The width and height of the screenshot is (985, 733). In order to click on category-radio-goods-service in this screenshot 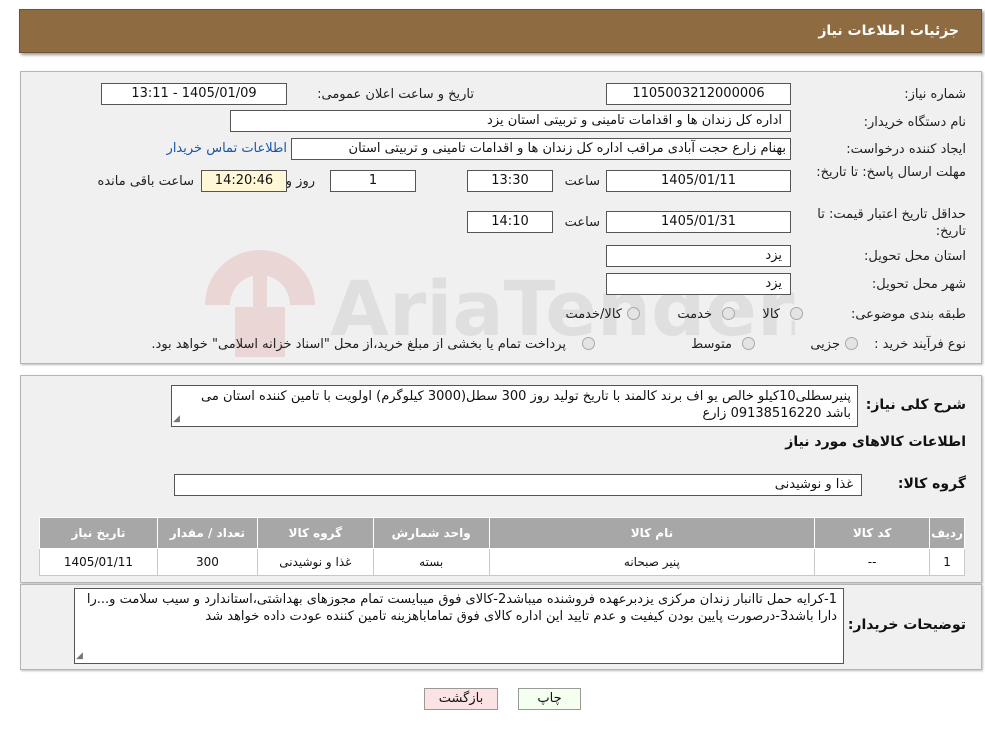, I will do `click(633, 313)`.